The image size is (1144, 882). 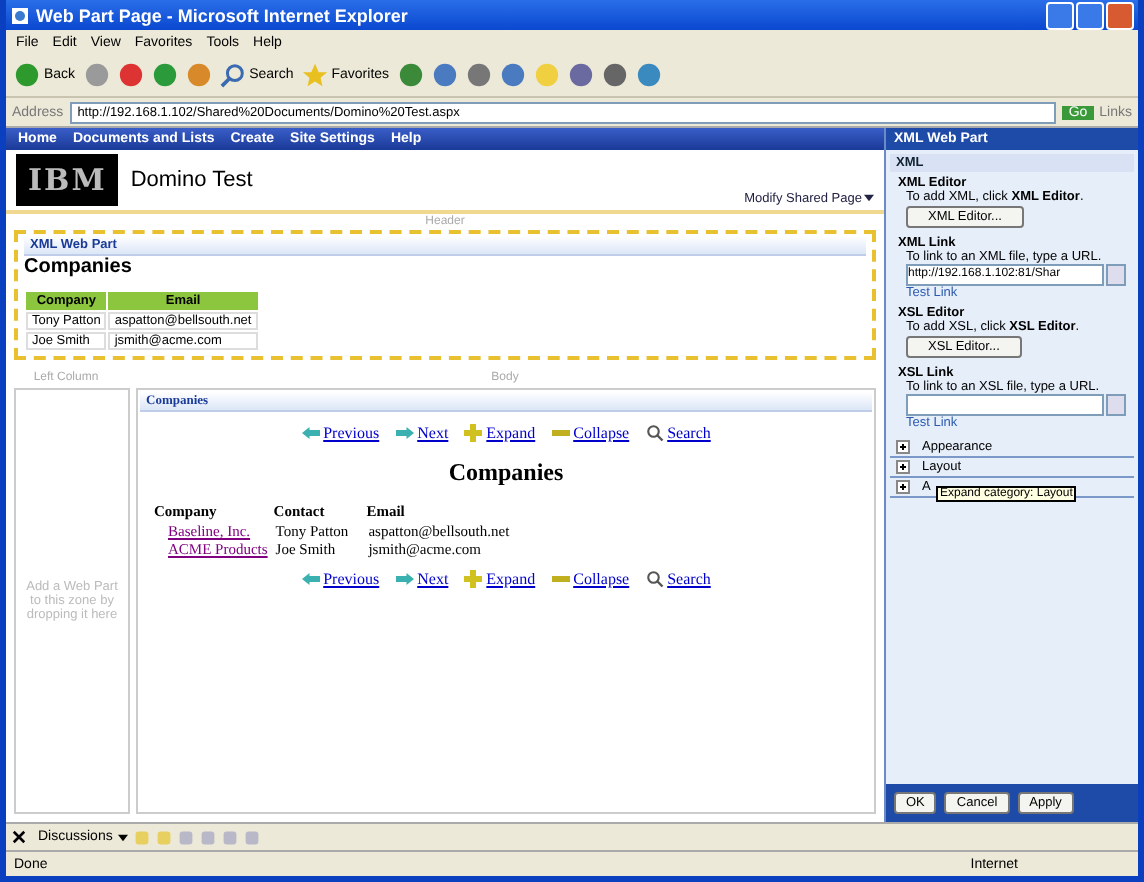 What do you see at coordinates (67, 180) in the screenshot?
I see `logo: IBM` at bounding box center [67, 180].